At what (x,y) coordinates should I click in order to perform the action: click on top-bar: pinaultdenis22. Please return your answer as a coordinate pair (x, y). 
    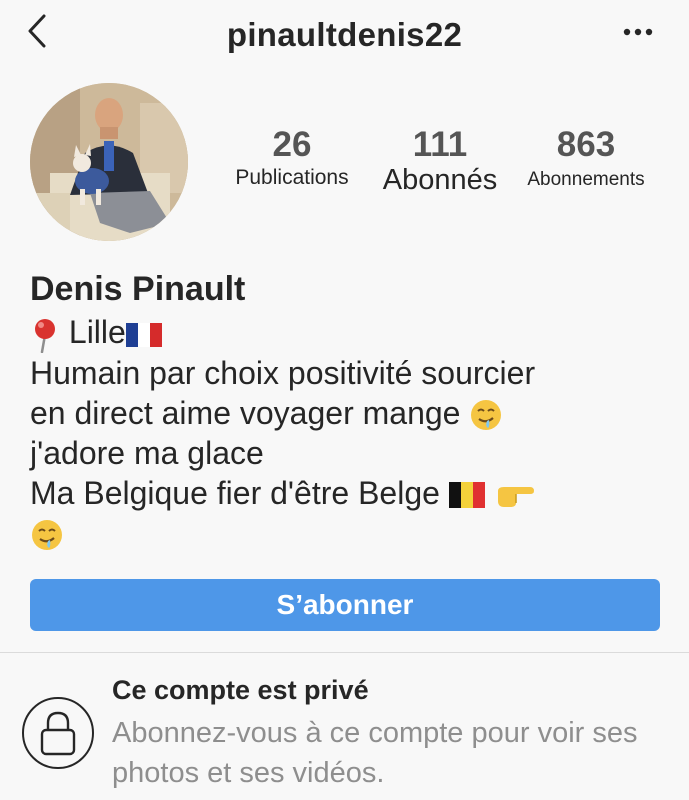
    Looking at the image, I should click on (344, 35).